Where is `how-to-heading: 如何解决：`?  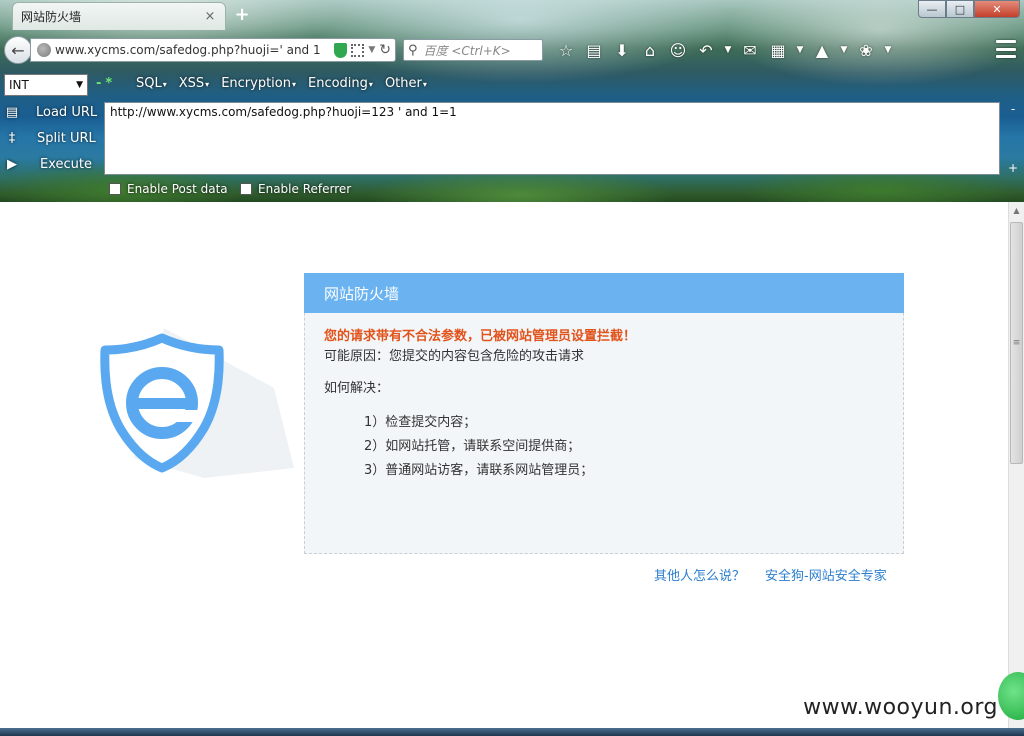
how-to-heading: 如何解决： is located at coordinates (357, 388).